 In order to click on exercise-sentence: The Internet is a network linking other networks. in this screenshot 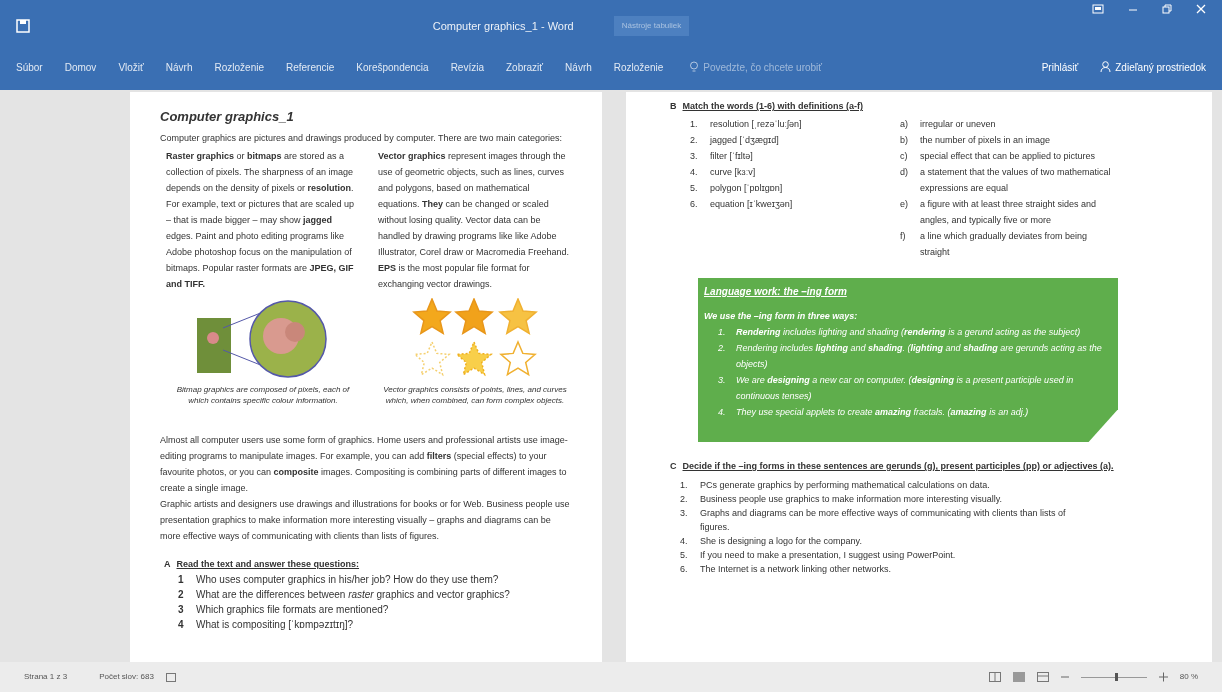, I will do `click(796, 569)`.